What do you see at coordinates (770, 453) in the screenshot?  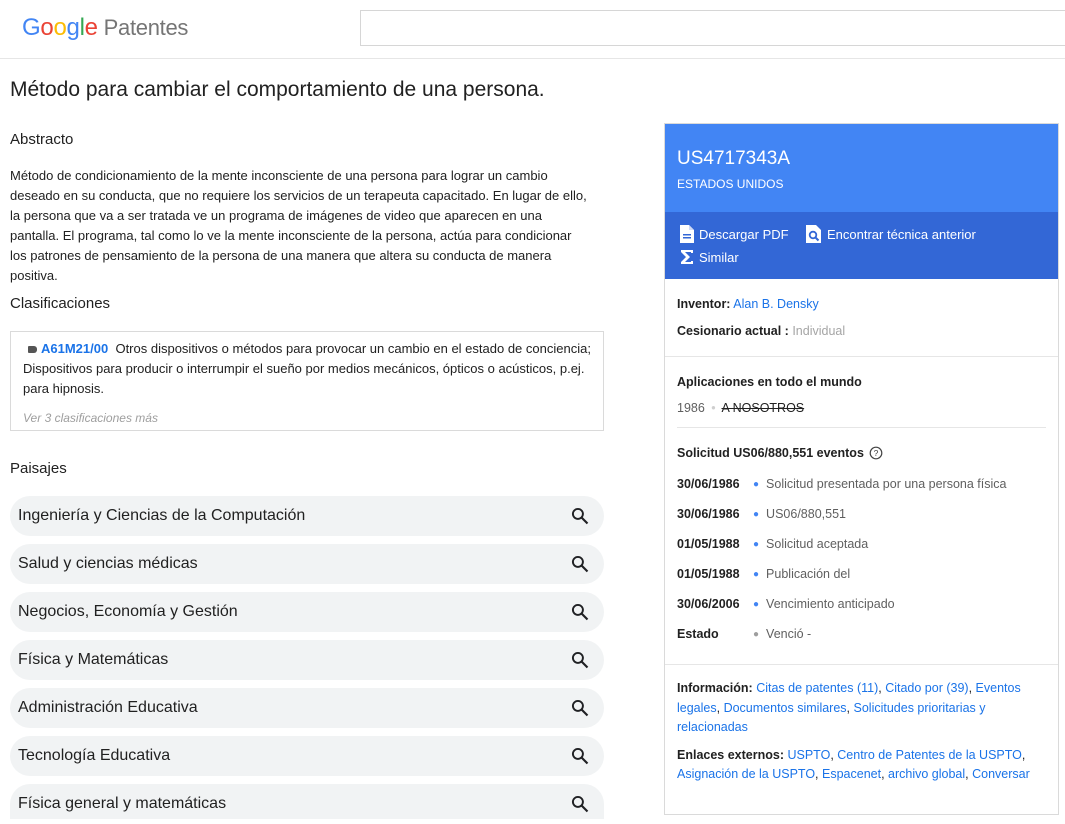 I see `events-heading: Solicitud US06/880,551 eventos` at bounding box center [770, 453].